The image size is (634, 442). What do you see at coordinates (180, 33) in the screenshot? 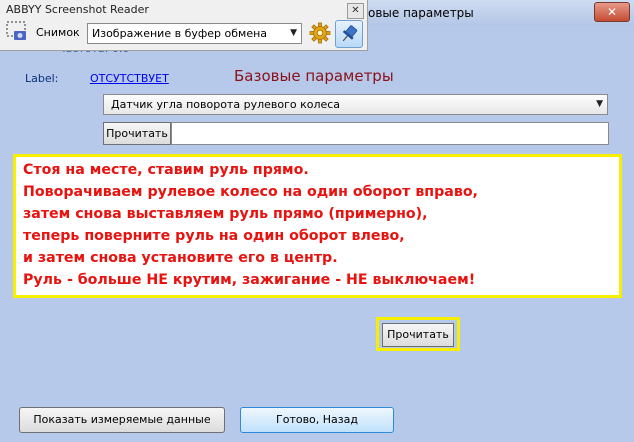
I see `destination-value: Изображение в буфер обмена` at bounding box center [180, 33].